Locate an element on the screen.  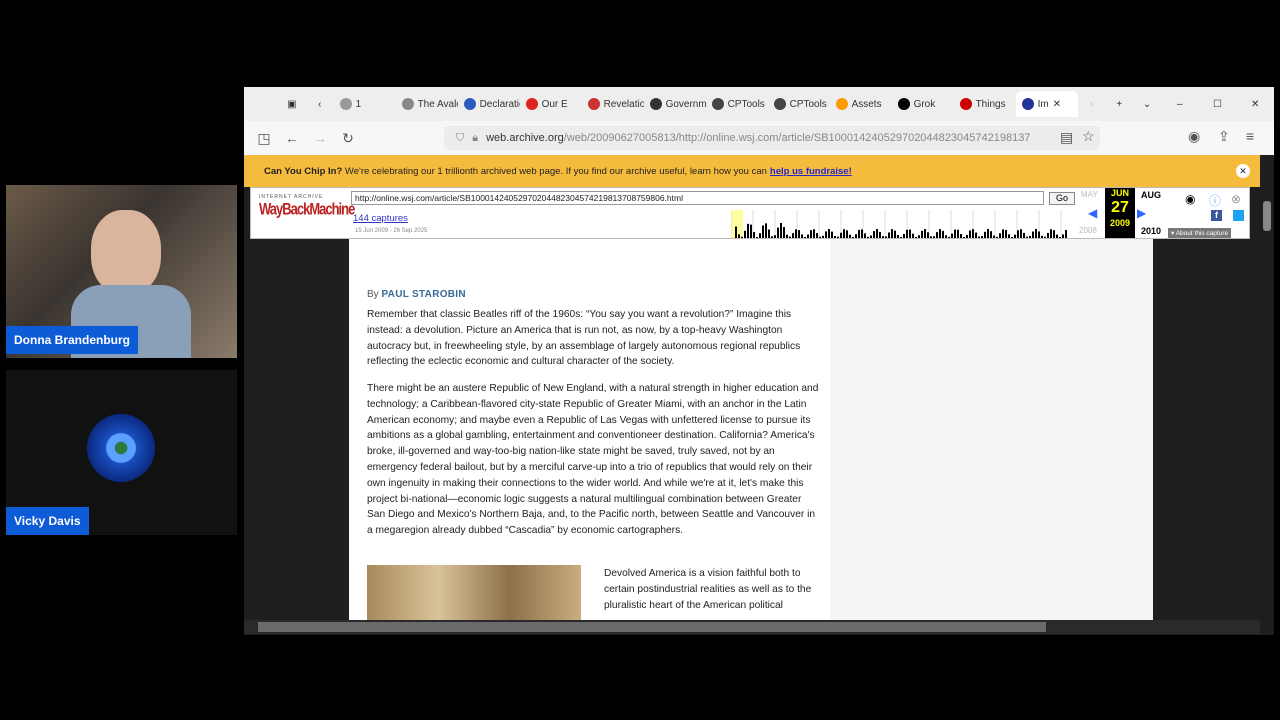
close-toolbar-icon: ⊗ is located at coordinates (1236, 199).